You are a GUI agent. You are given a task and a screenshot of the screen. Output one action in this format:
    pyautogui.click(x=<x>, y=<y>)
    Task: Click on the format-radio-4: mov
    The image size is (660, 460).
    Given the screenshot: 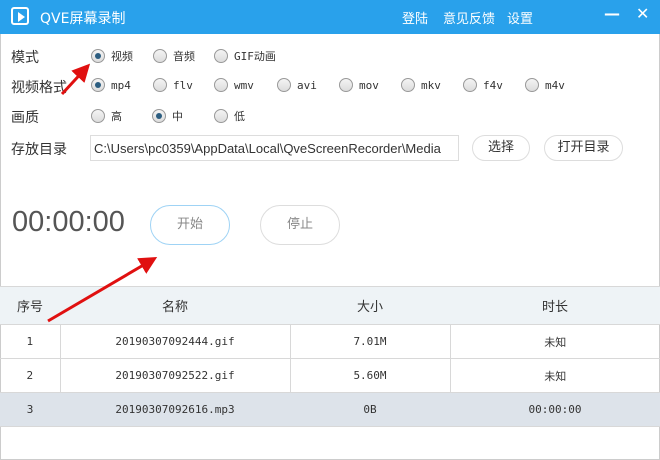 What is the action you would take?
    pyautogui.click(x=359, y=85)
    